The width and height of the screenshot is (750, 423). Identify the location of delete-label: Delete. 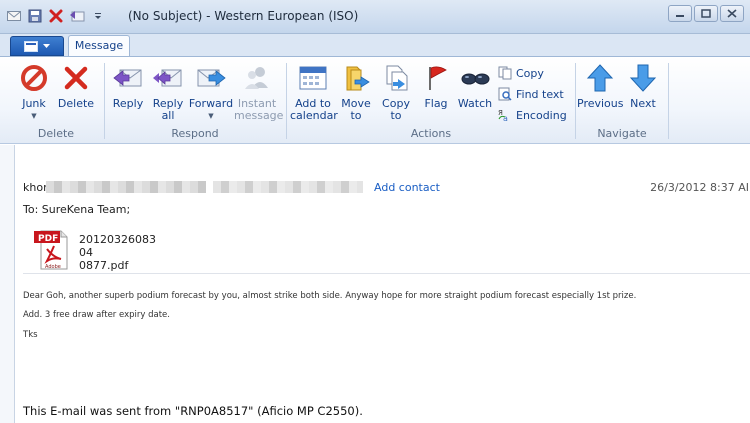
(76, 103).